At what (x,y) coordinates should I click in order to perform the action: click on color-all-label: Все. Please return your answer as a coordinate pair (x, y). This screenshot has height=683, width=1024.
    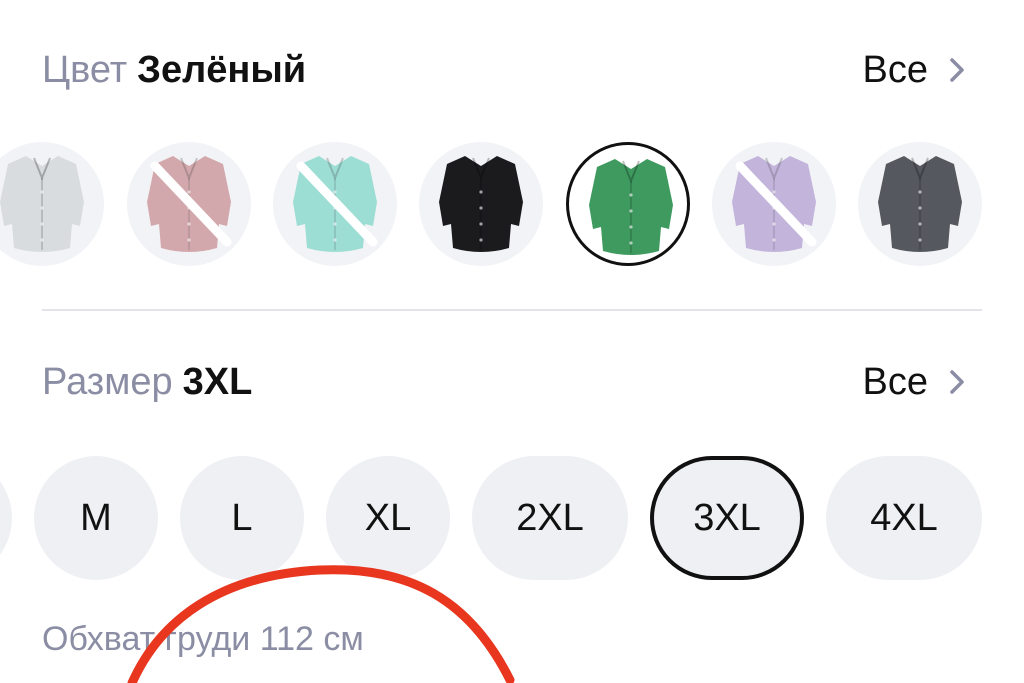
    Looking at the image, I should click on (895, 69).